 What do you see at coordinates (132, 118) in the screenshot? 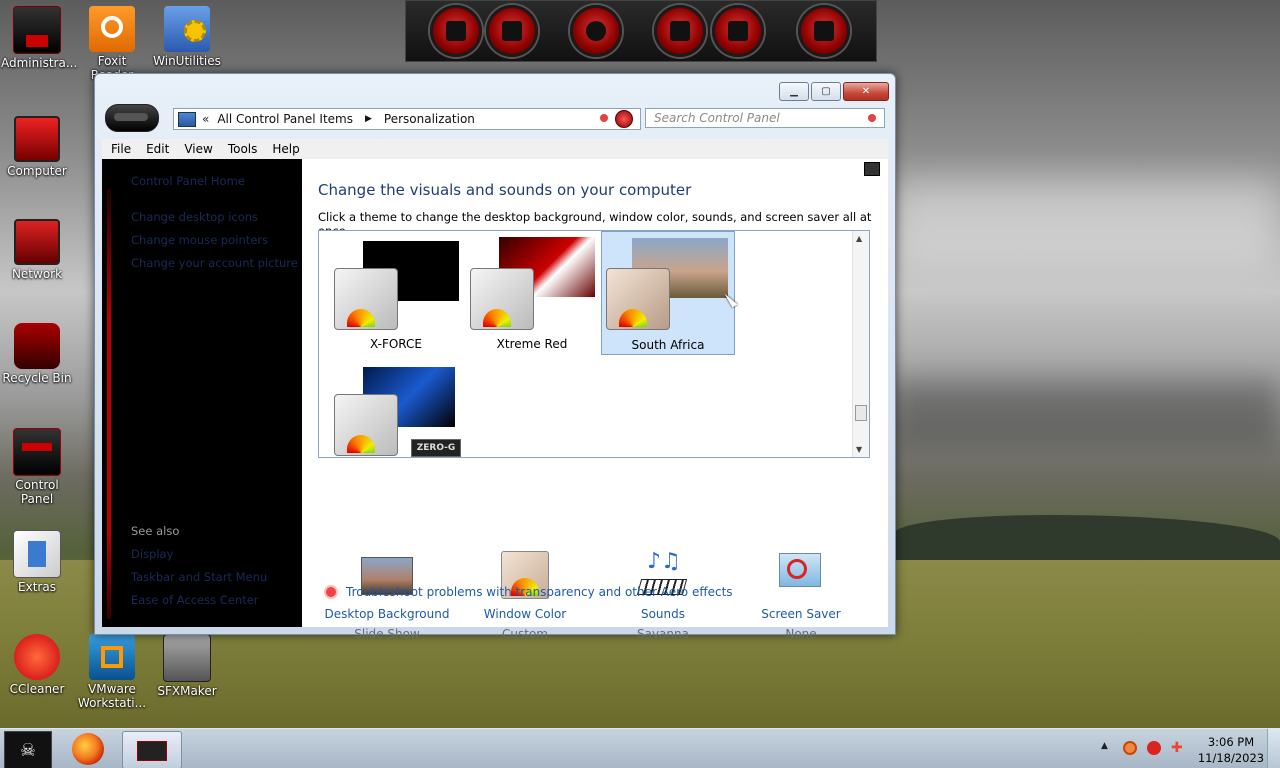
I see `back-forward-buttons` at bounding box center [132, 118].